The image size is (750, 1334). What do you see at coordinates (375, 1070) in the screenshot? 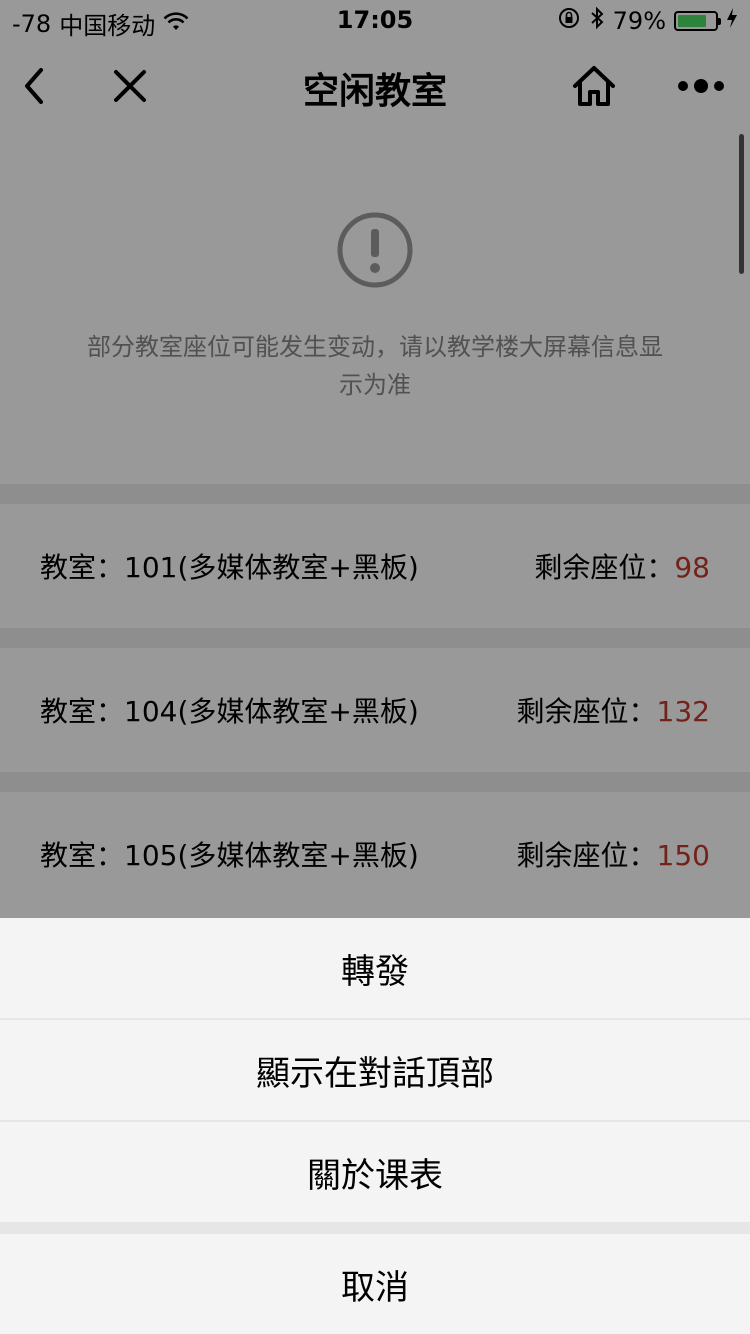
I see `action-pin-to-top: 顯示在對話頂部` at bounding box center [375, 1070].